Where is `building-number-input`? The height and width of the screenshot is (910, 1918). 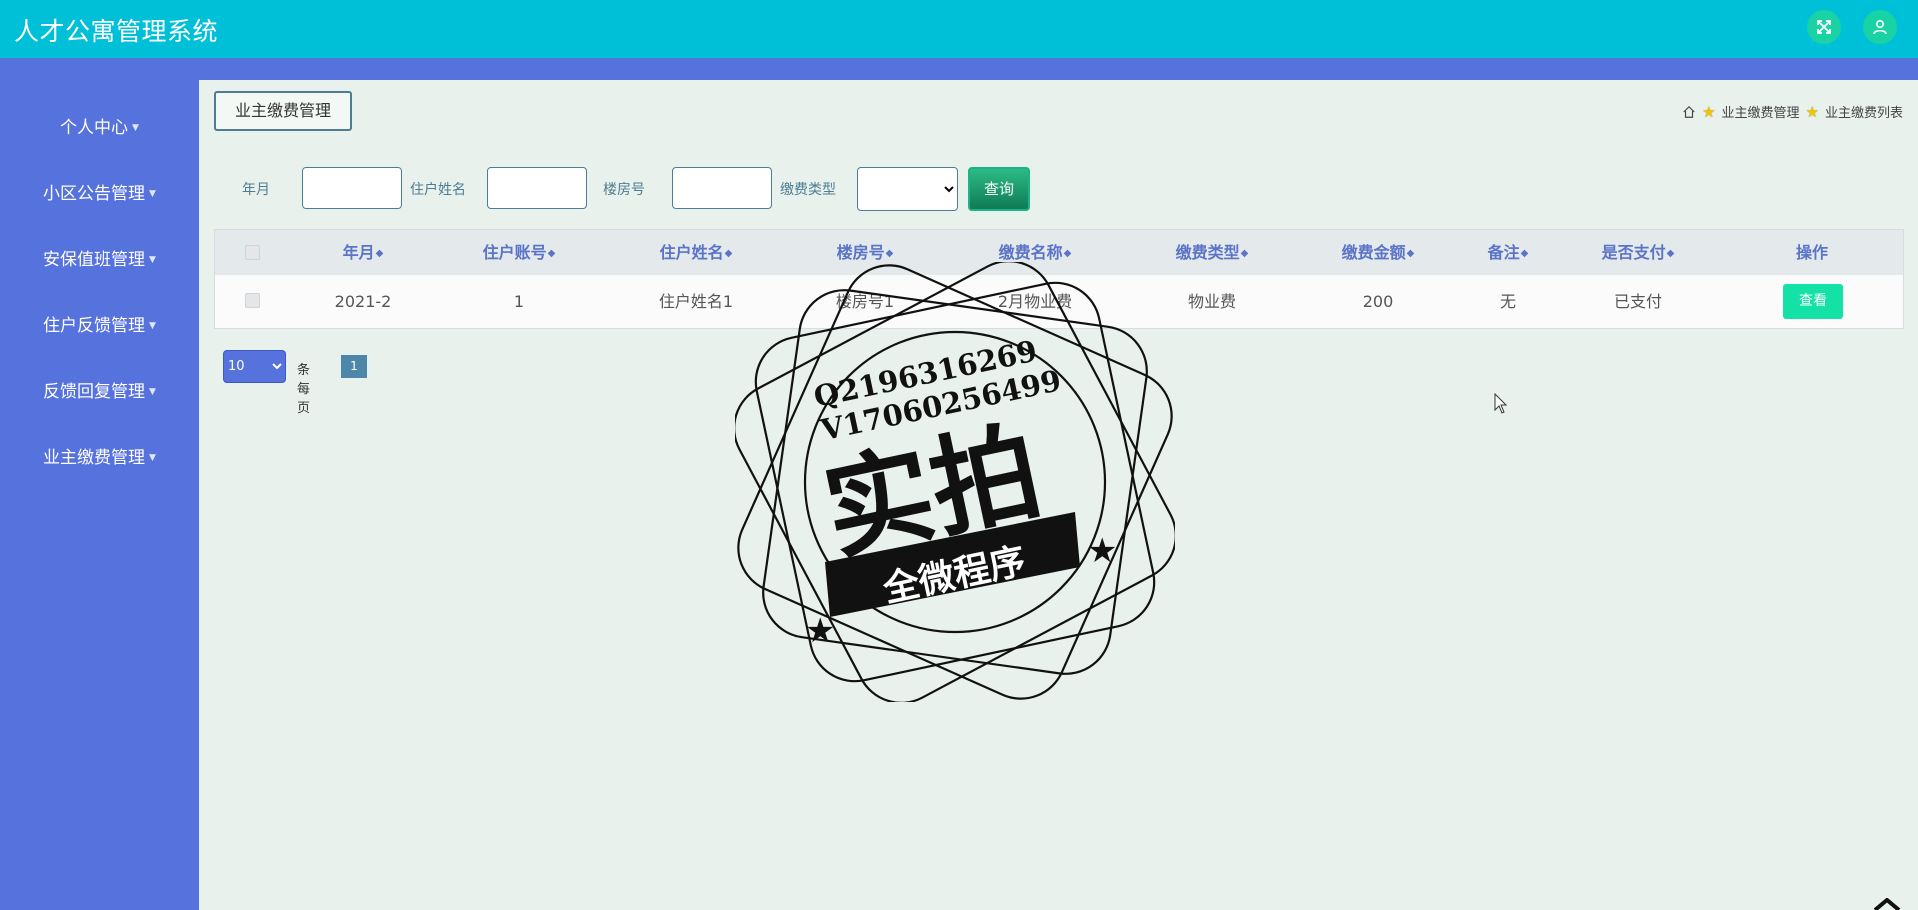
building-number-input is located at coordinates (722, 188).